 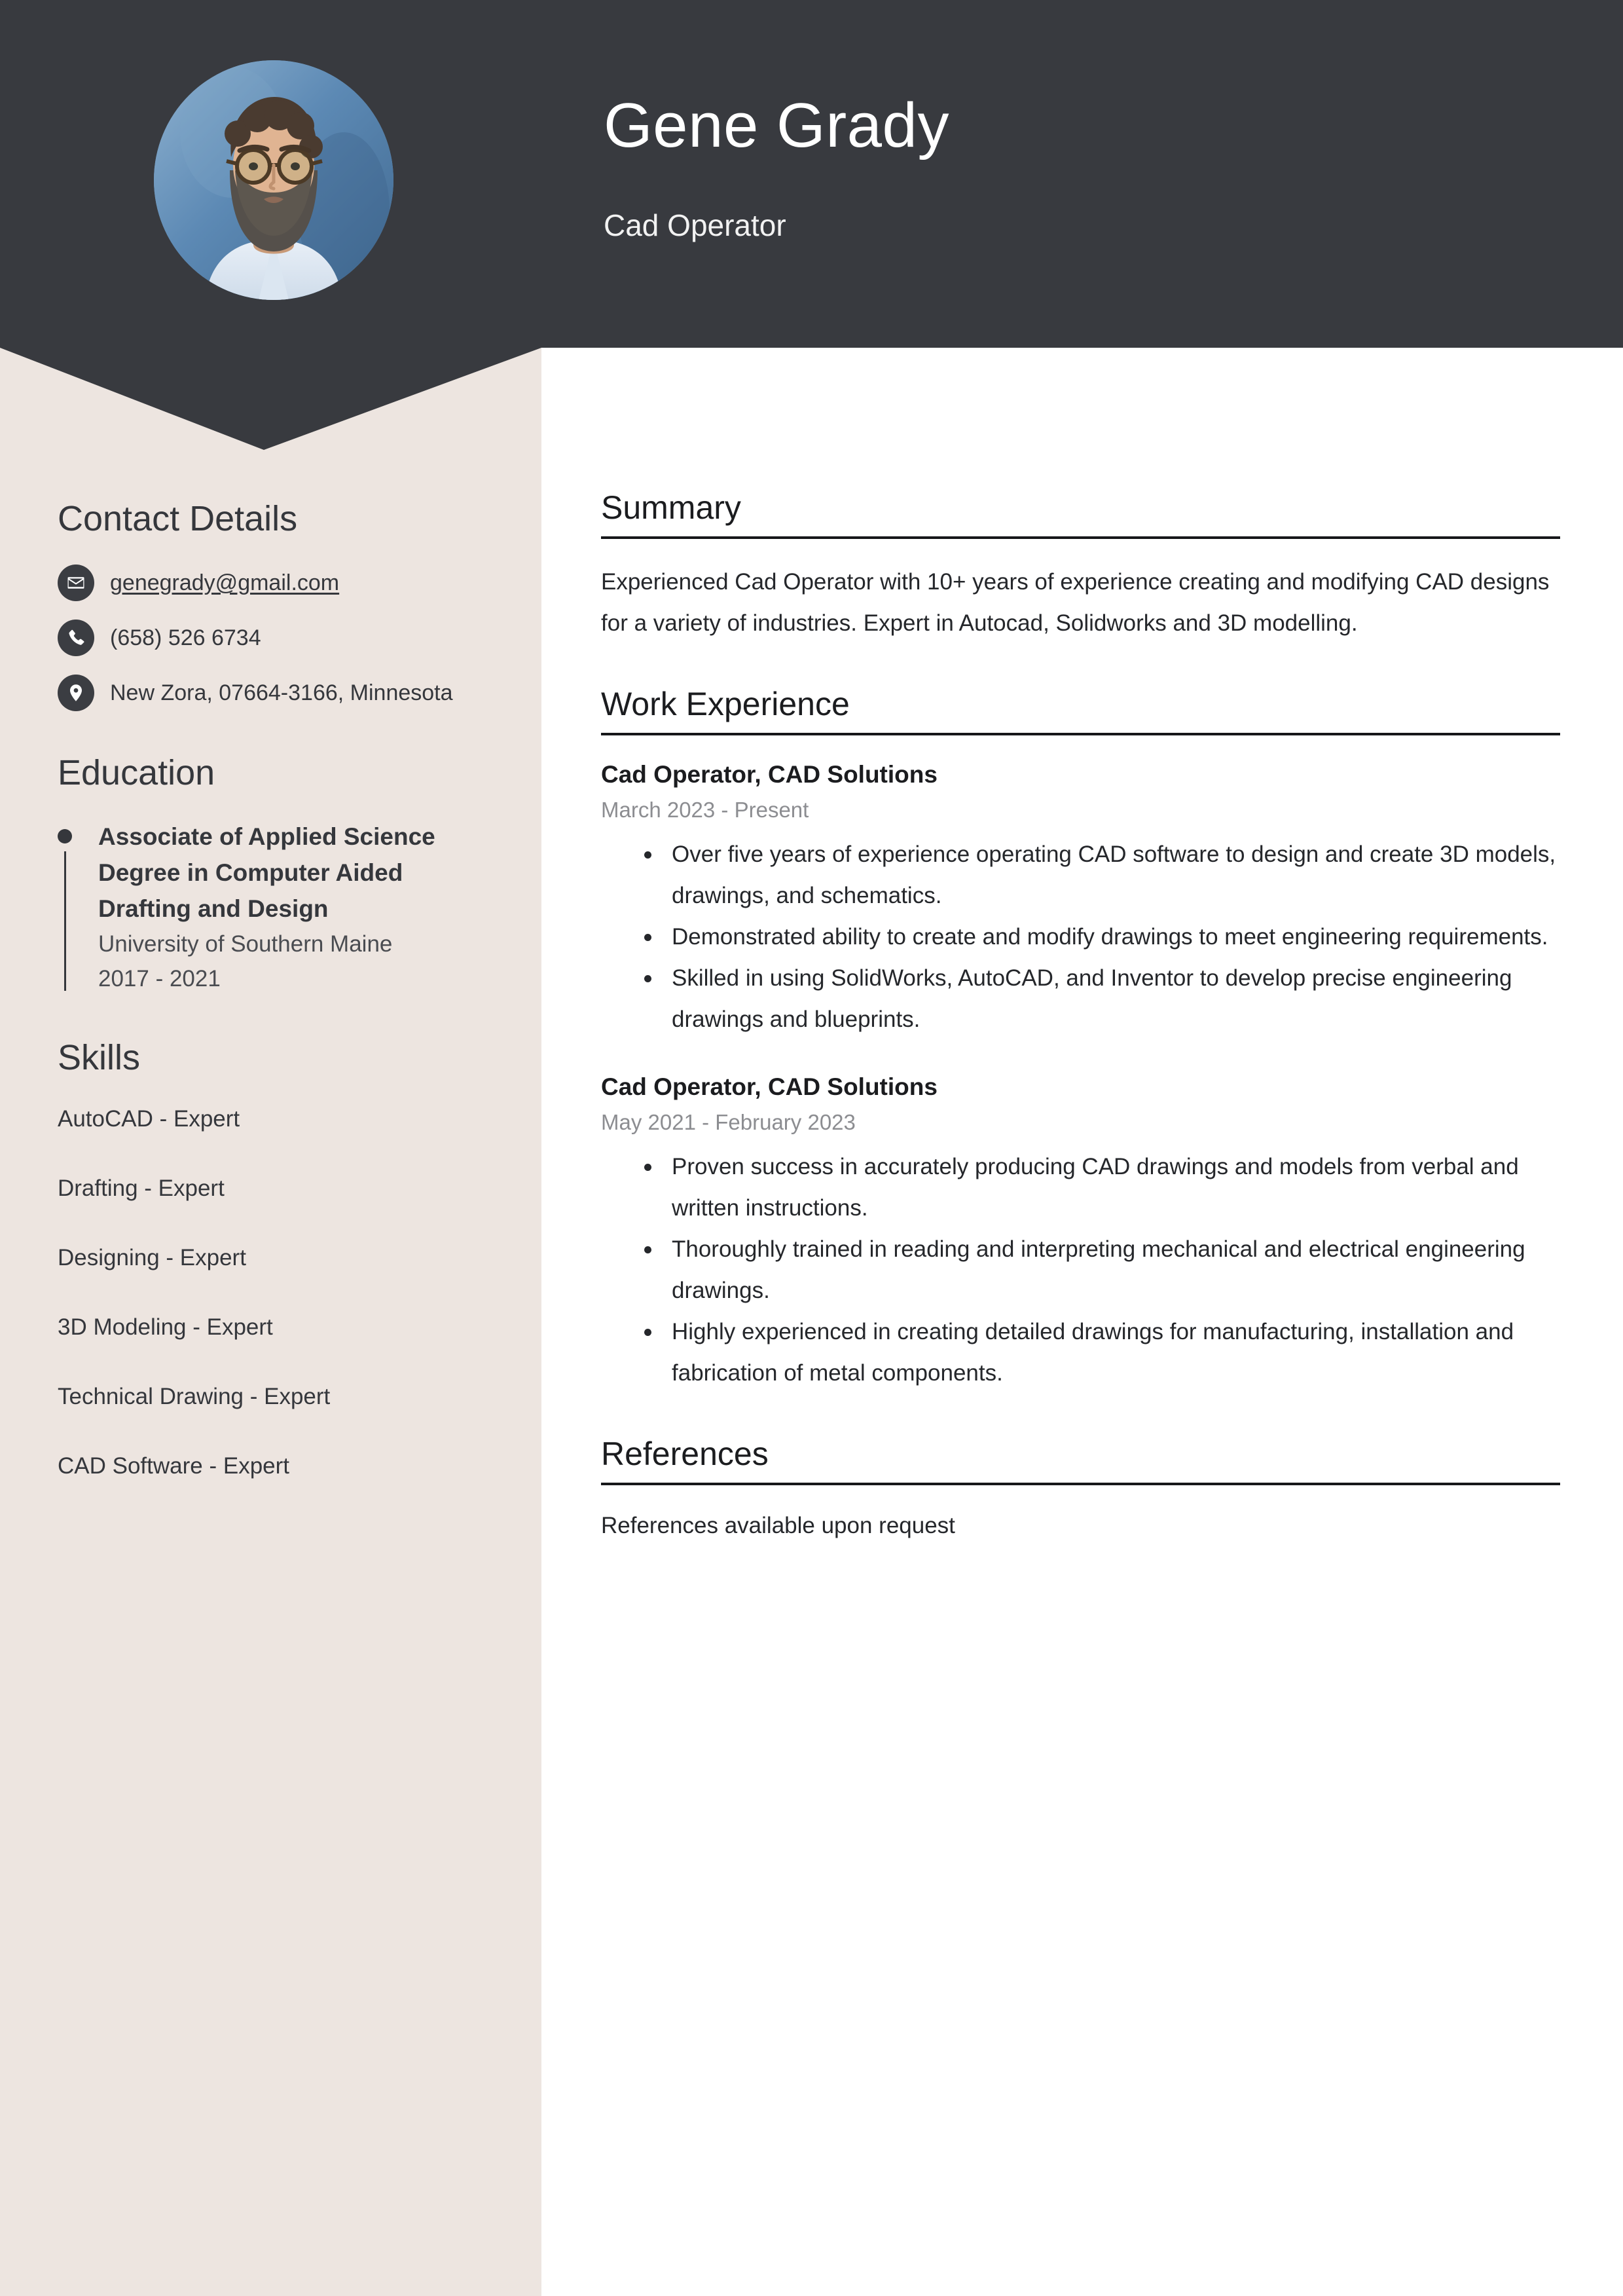 I want to click on contact-item-phone: (658) 526 6734, so click(x=274, y=638).